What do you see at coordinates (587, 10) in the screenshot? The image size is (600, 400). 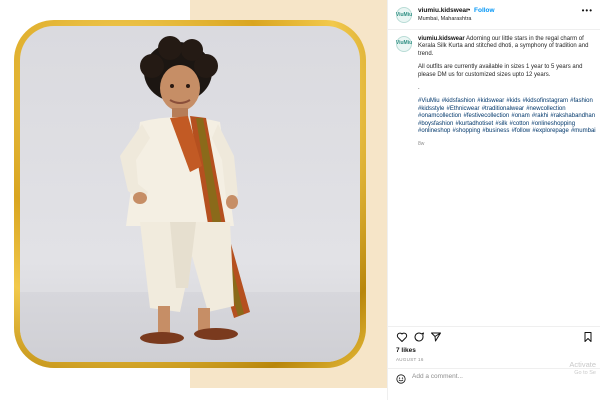 I see `more-options-icon: •••` at bounding box center [587, 10].